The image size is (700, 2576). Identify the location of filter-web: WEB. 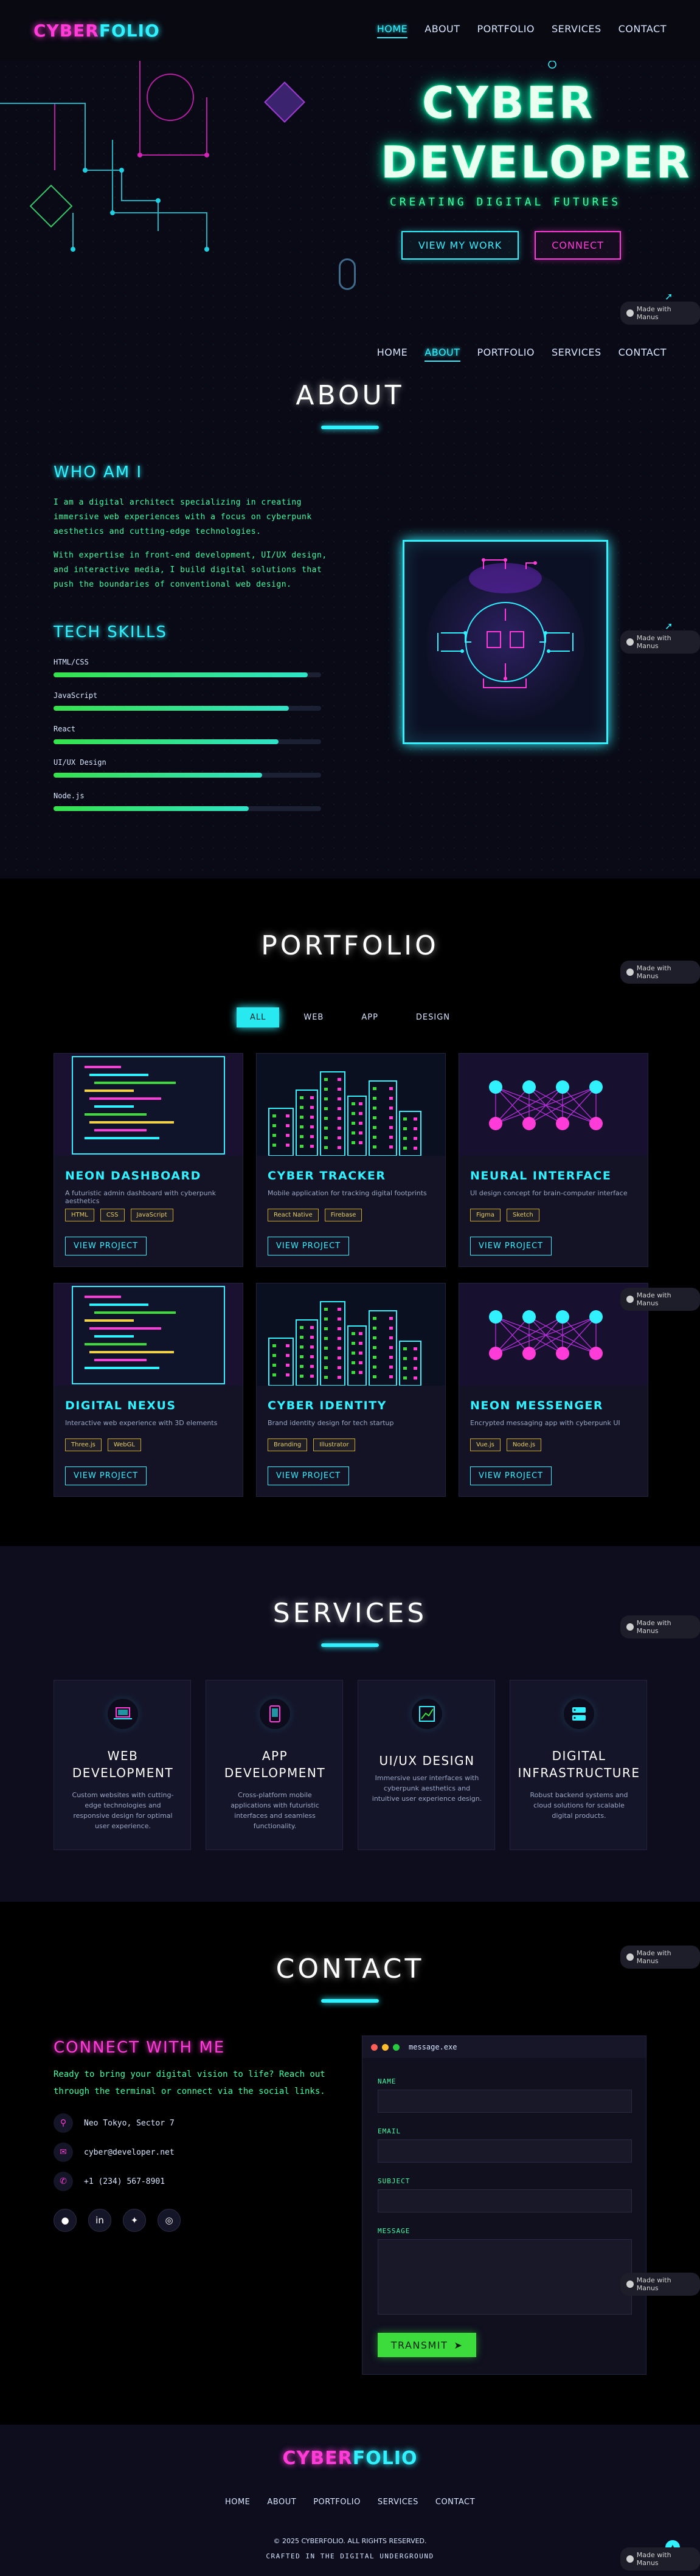
(313, 1017).